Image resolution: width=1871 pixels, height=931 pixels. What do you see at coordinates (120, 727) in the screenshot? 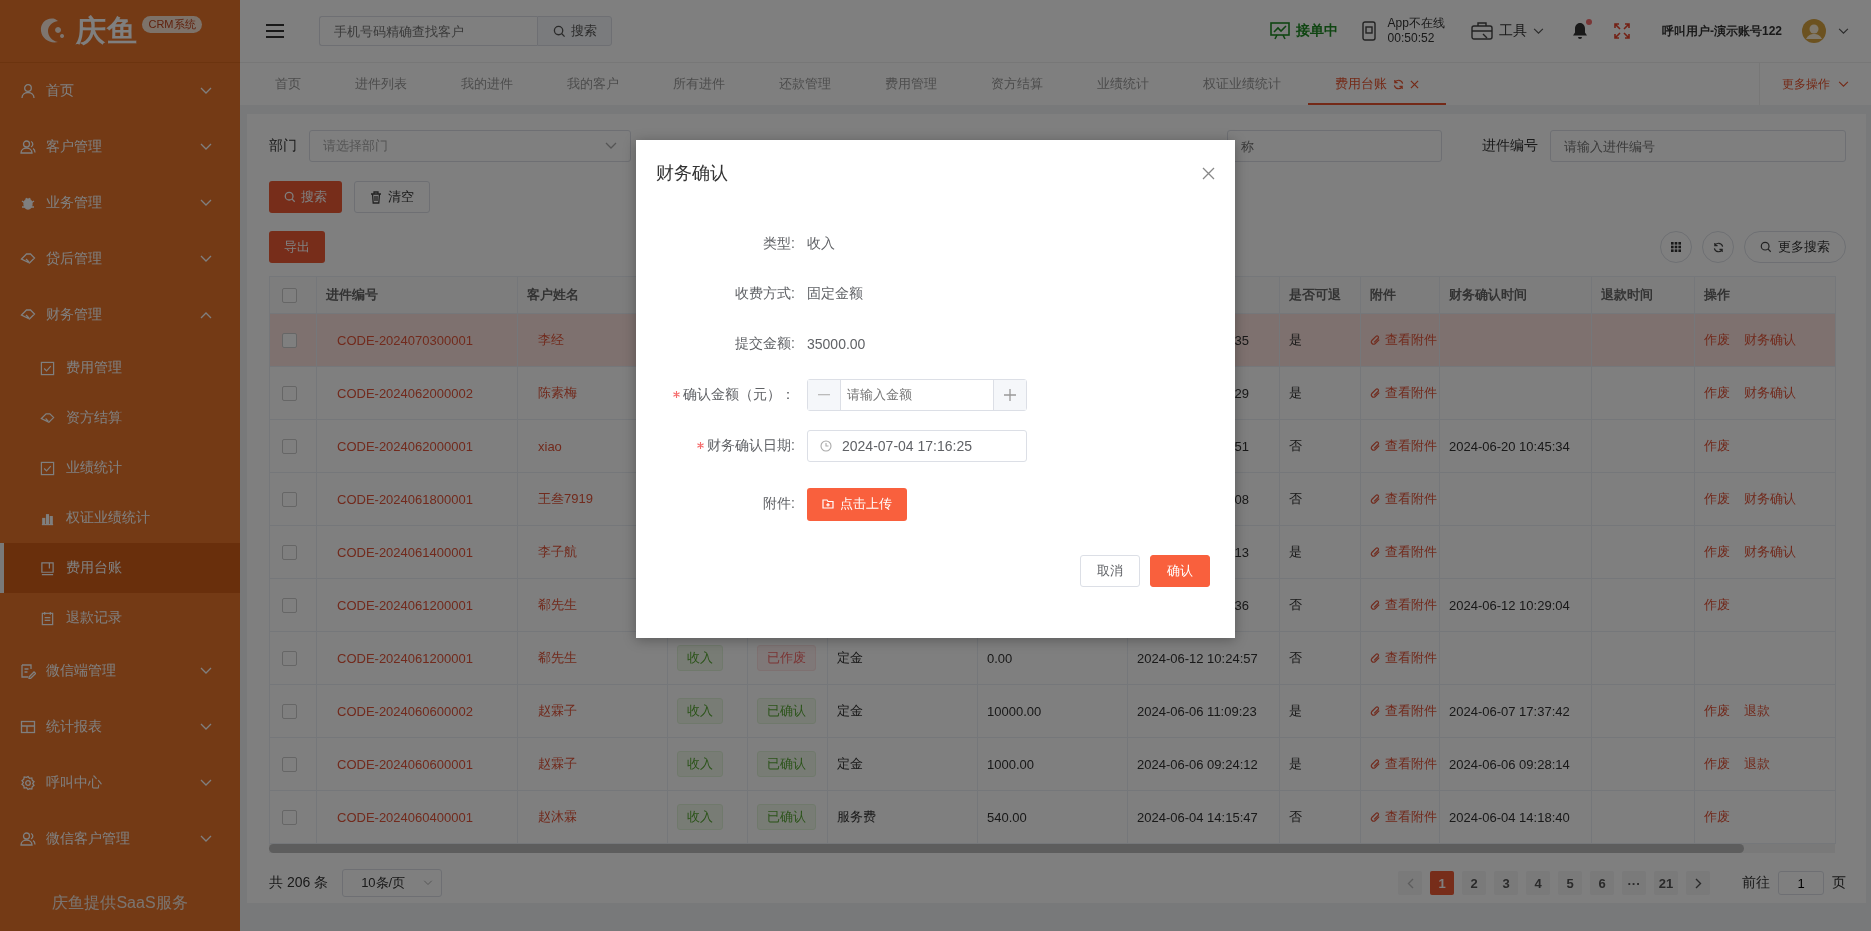
I see `menu-item: 统计报表` at bounding box center [120, 727].